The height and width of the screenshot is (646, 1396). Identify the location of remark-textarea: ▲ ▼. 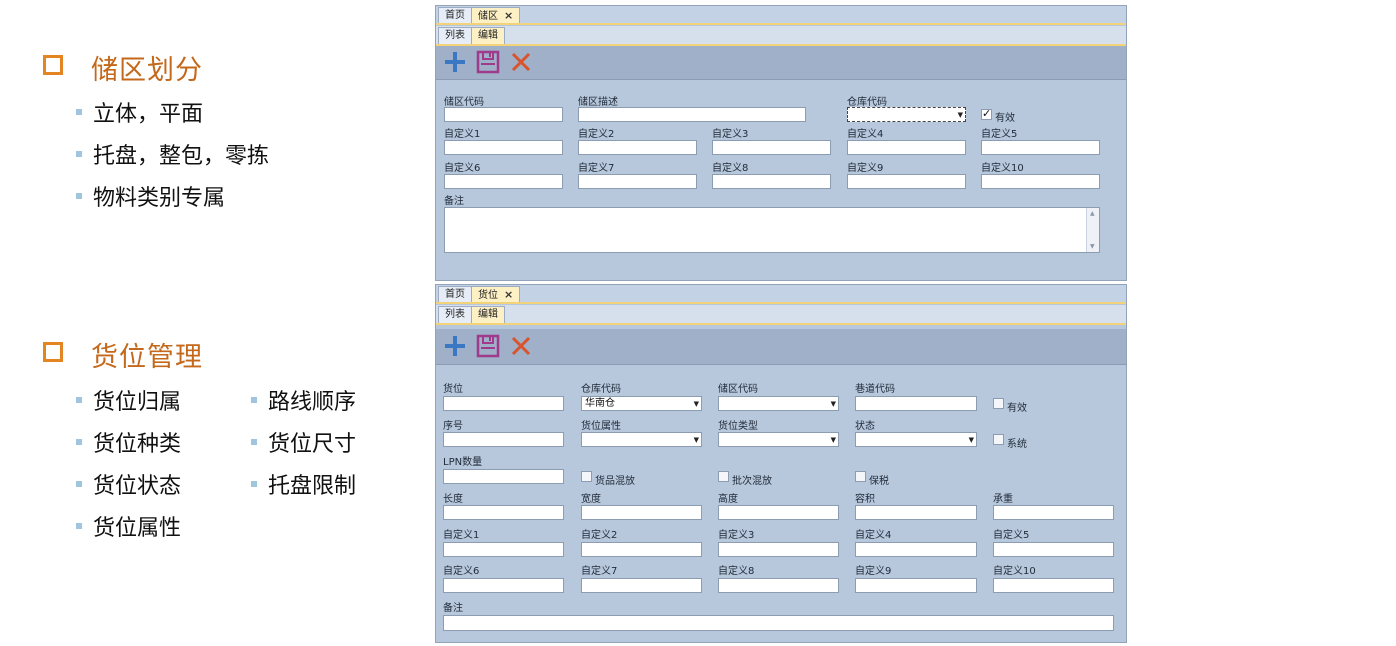
(772, 230).